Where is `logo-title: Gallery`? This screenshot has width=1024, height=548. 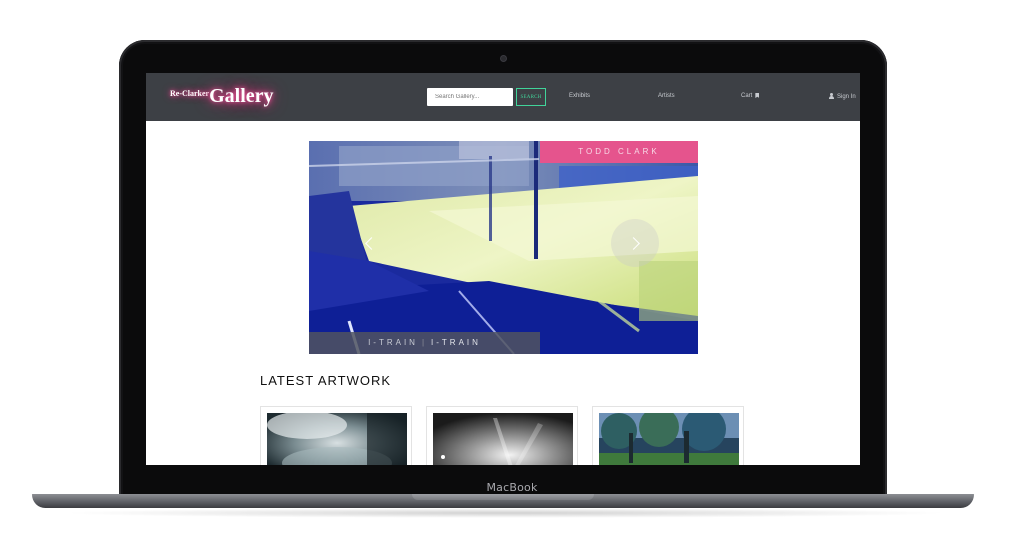
logo-title: Gallery is located at coordinates (241, 96).